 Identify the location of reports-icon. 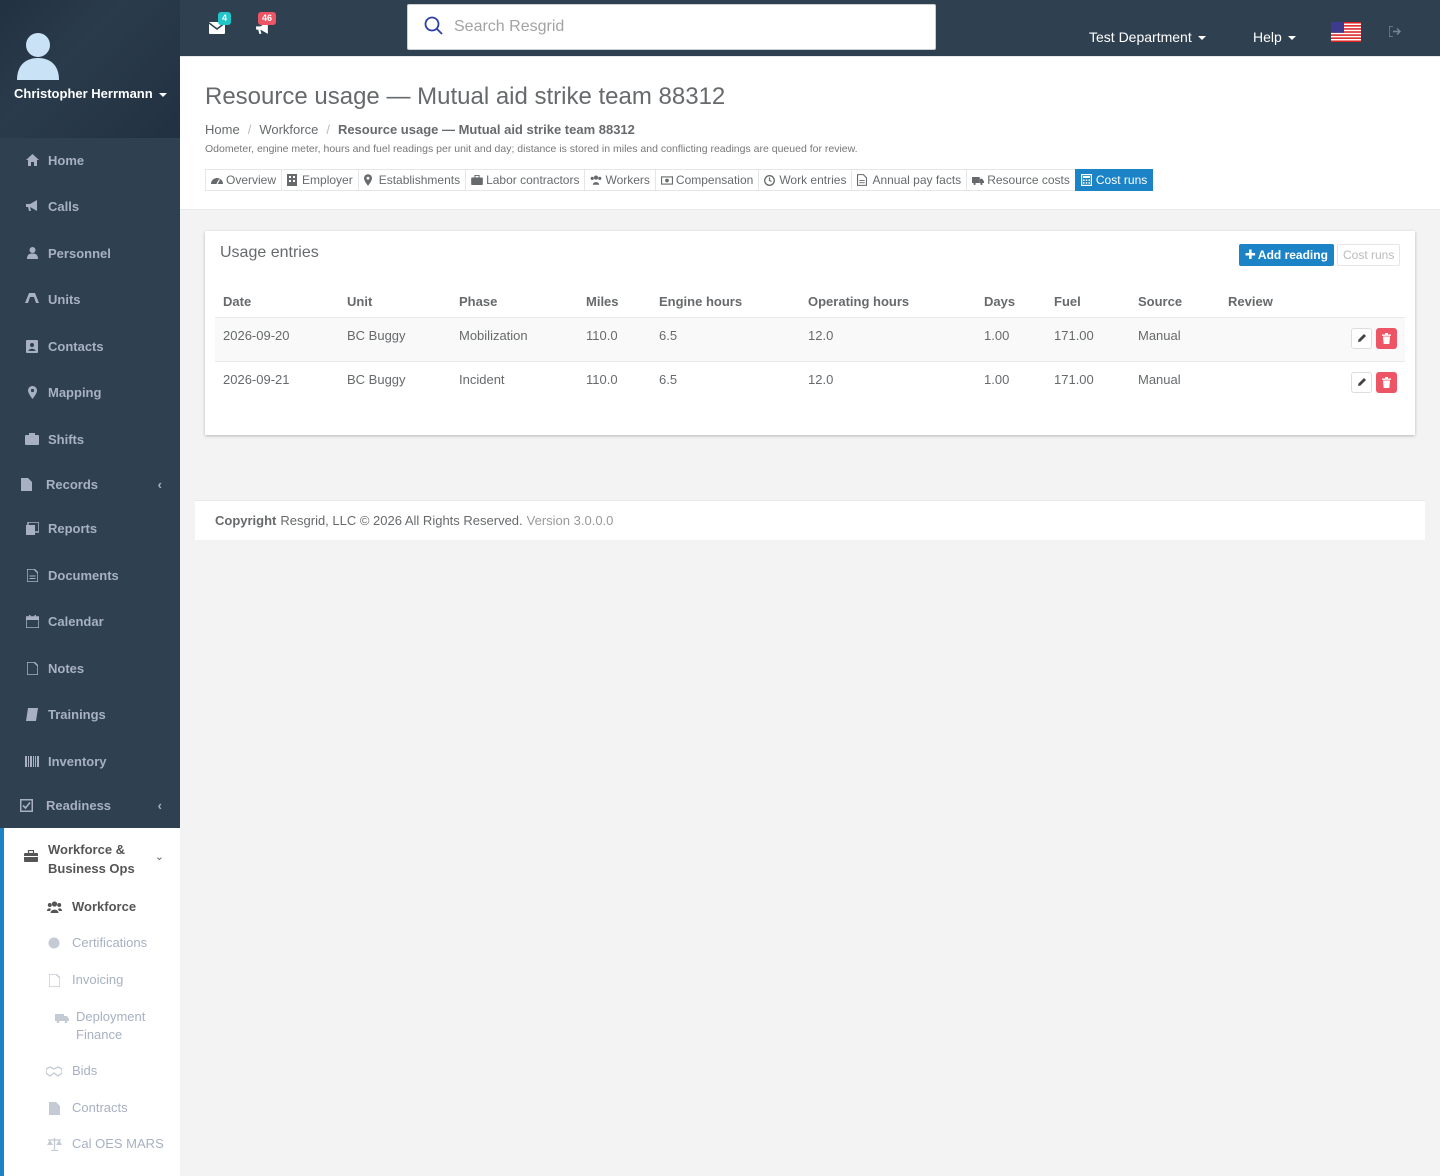
(32, 528).